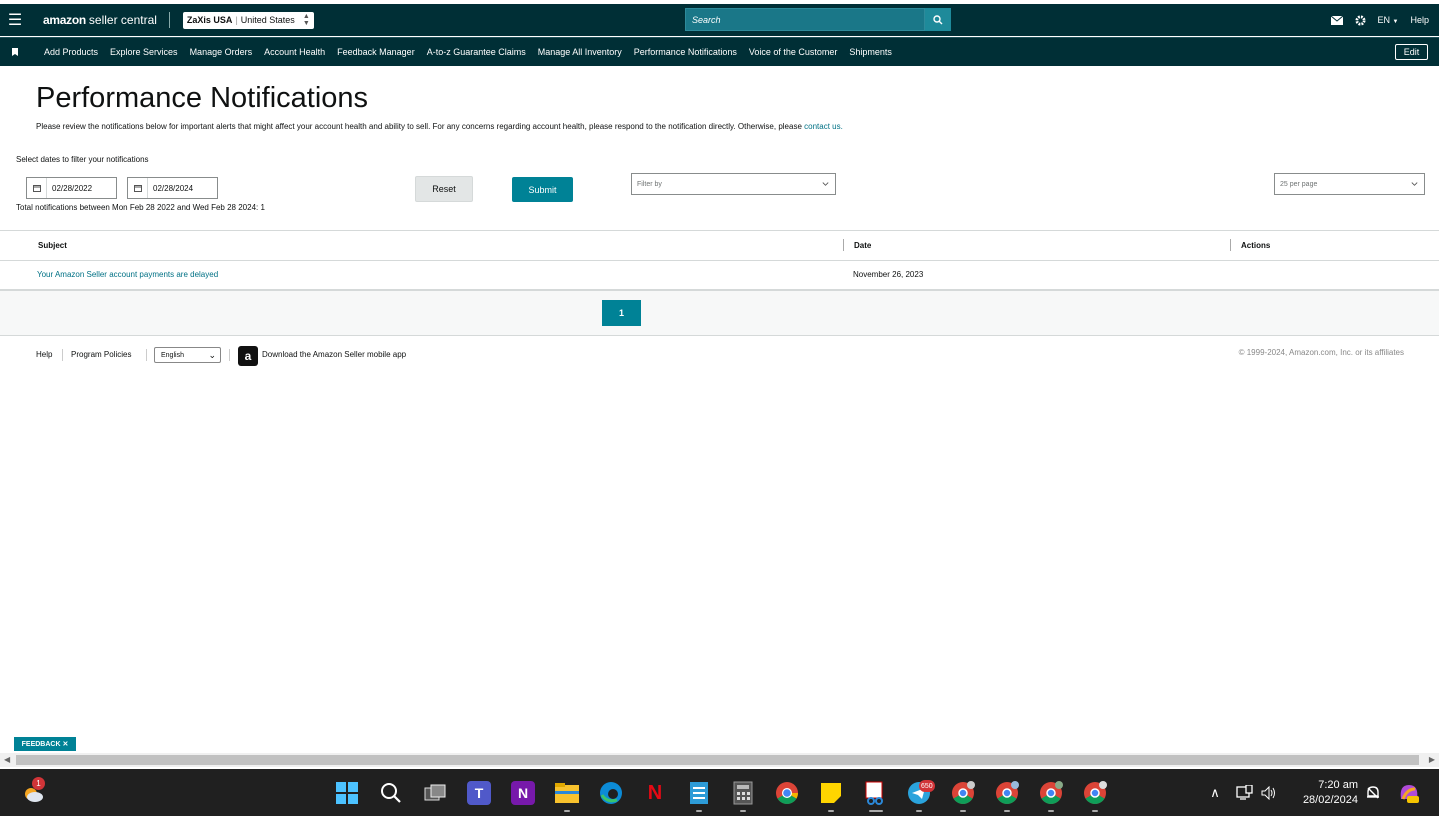 This screenshot has width=1439, height=816. I want to click on search-button, so click(938, 19).